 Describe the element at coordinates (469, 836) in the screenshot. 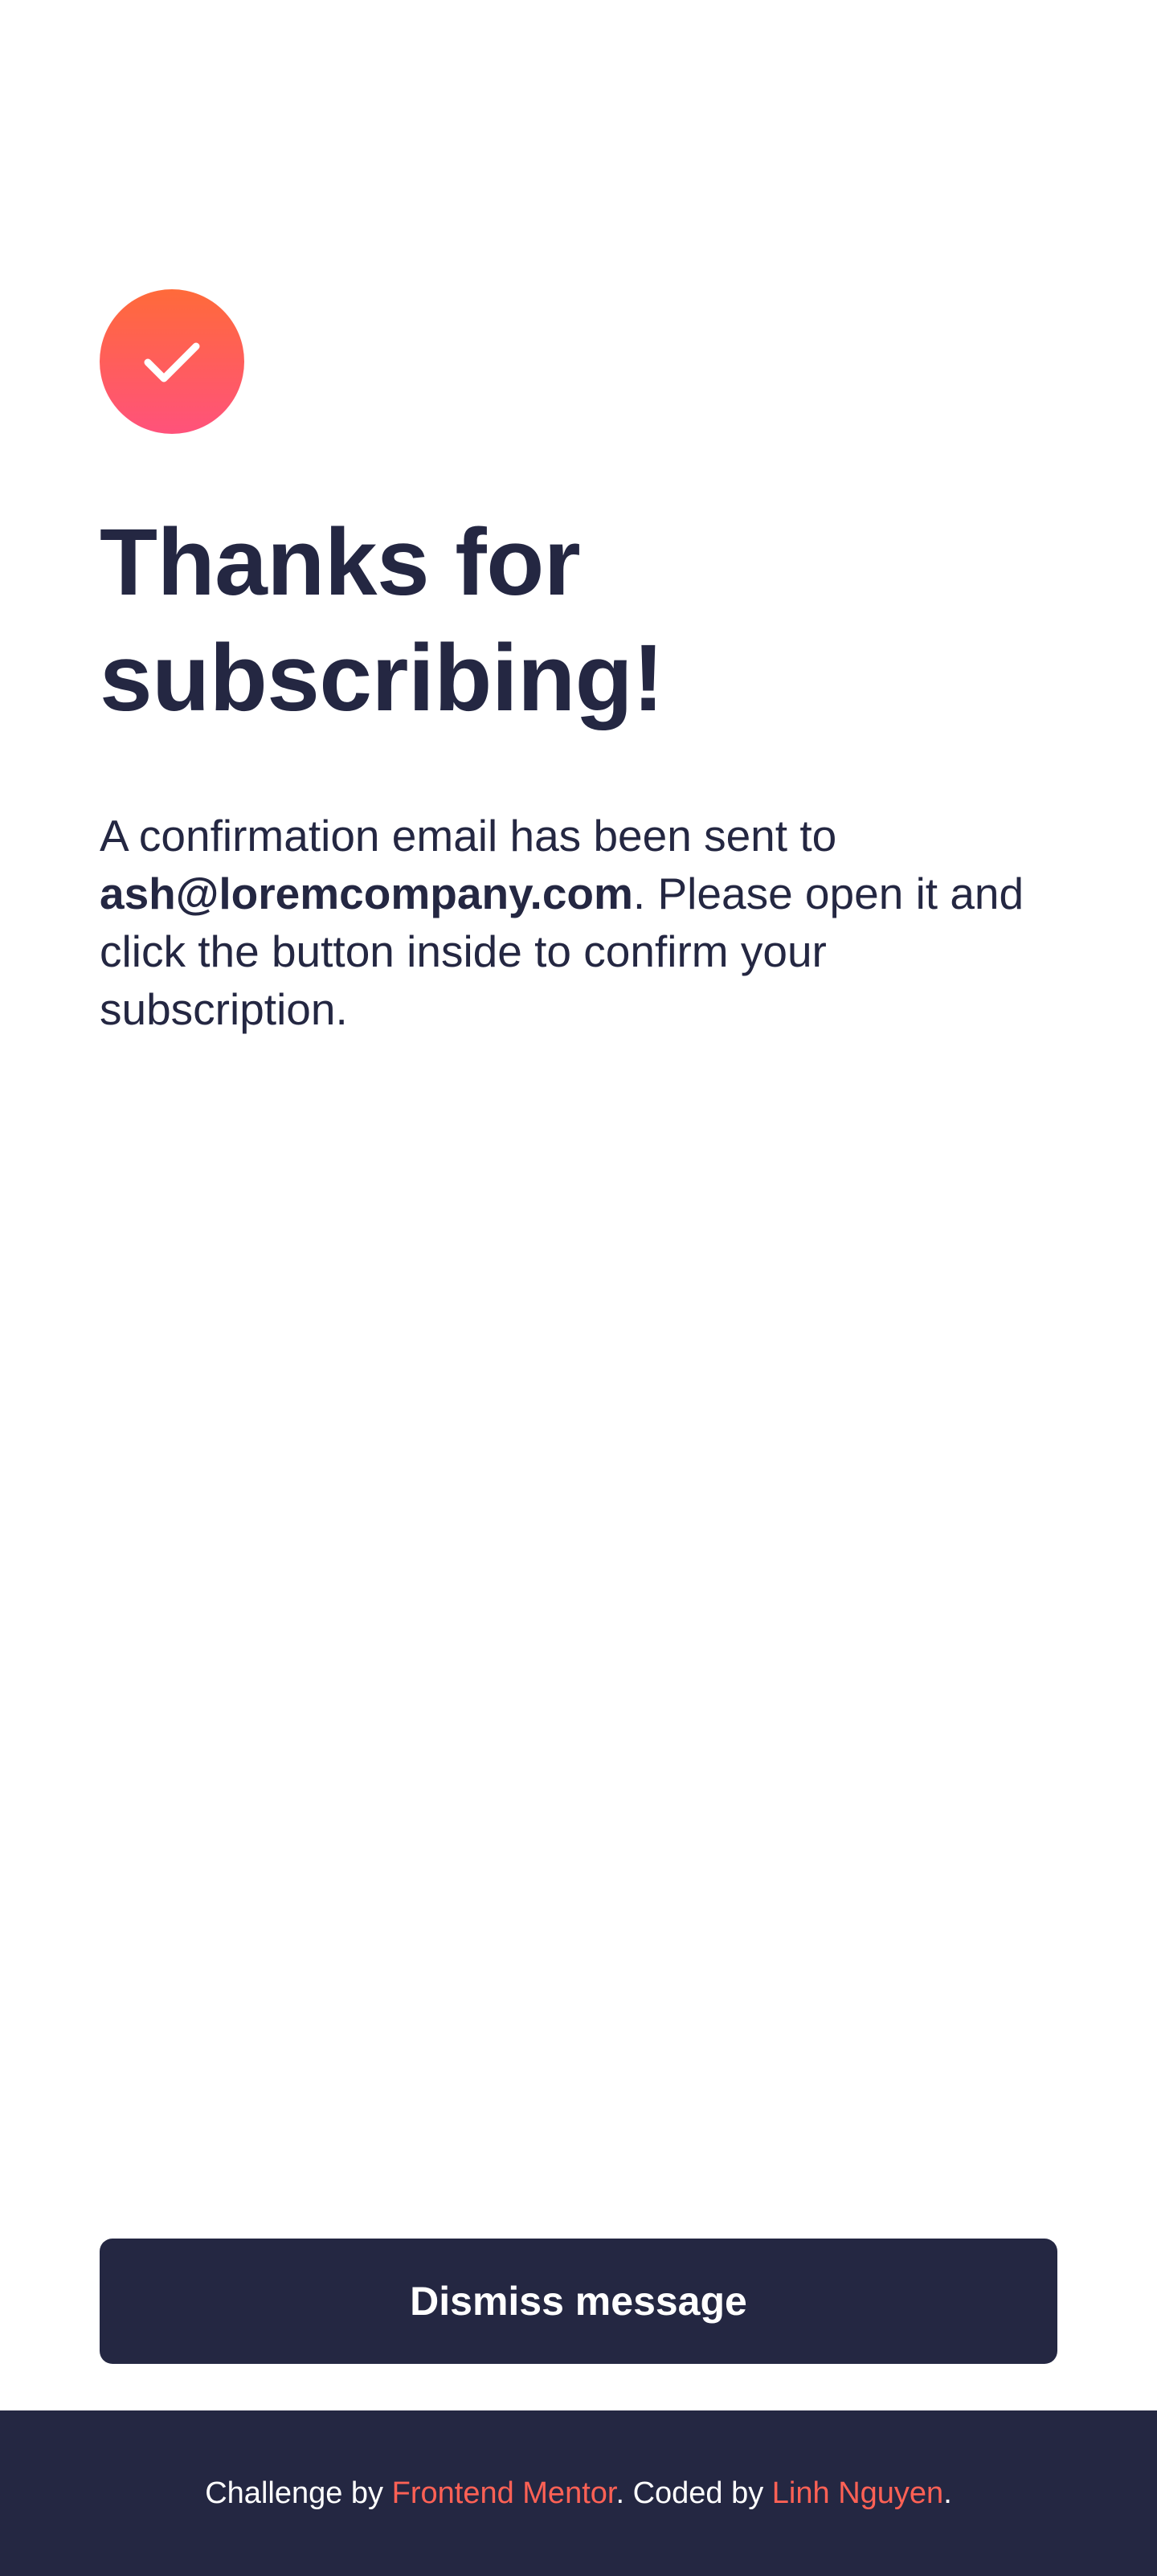

I see `message-prefix: A confirmation email has been sent to` at that location.